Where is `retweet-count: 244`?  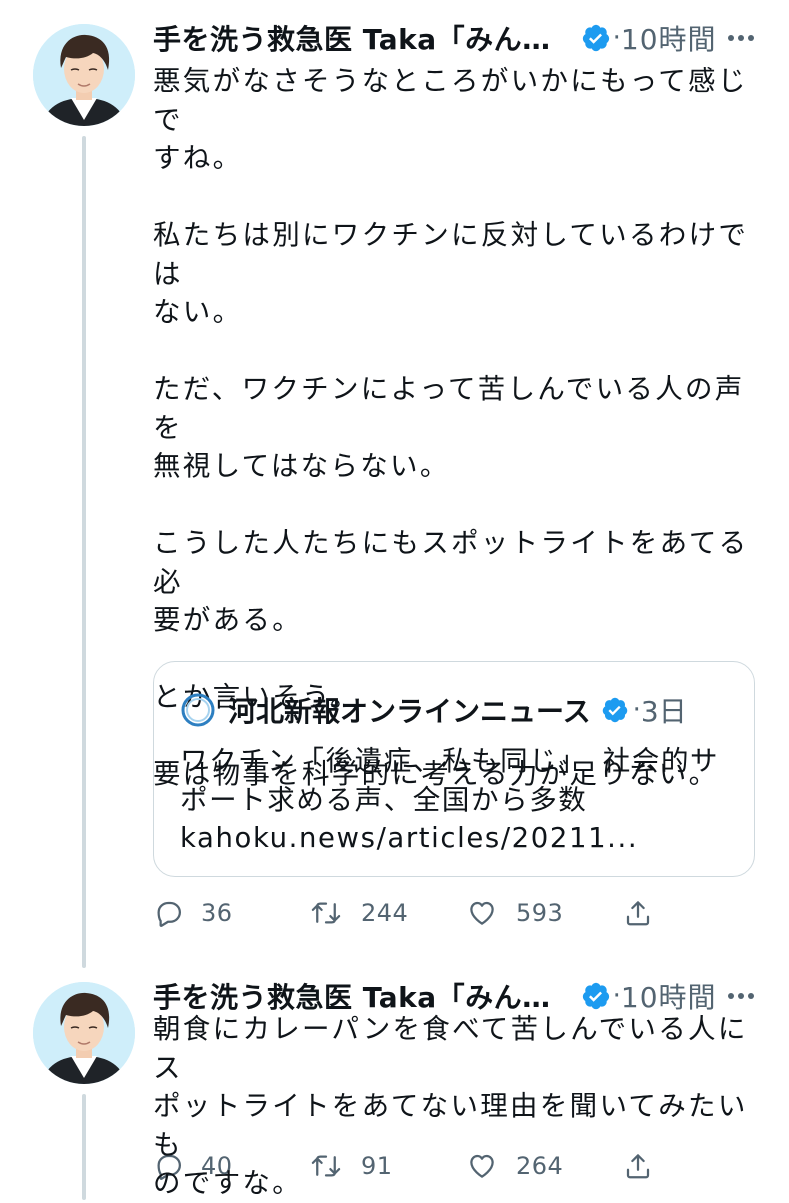
retweet-count: 244 is located at coordinates (385, 913).